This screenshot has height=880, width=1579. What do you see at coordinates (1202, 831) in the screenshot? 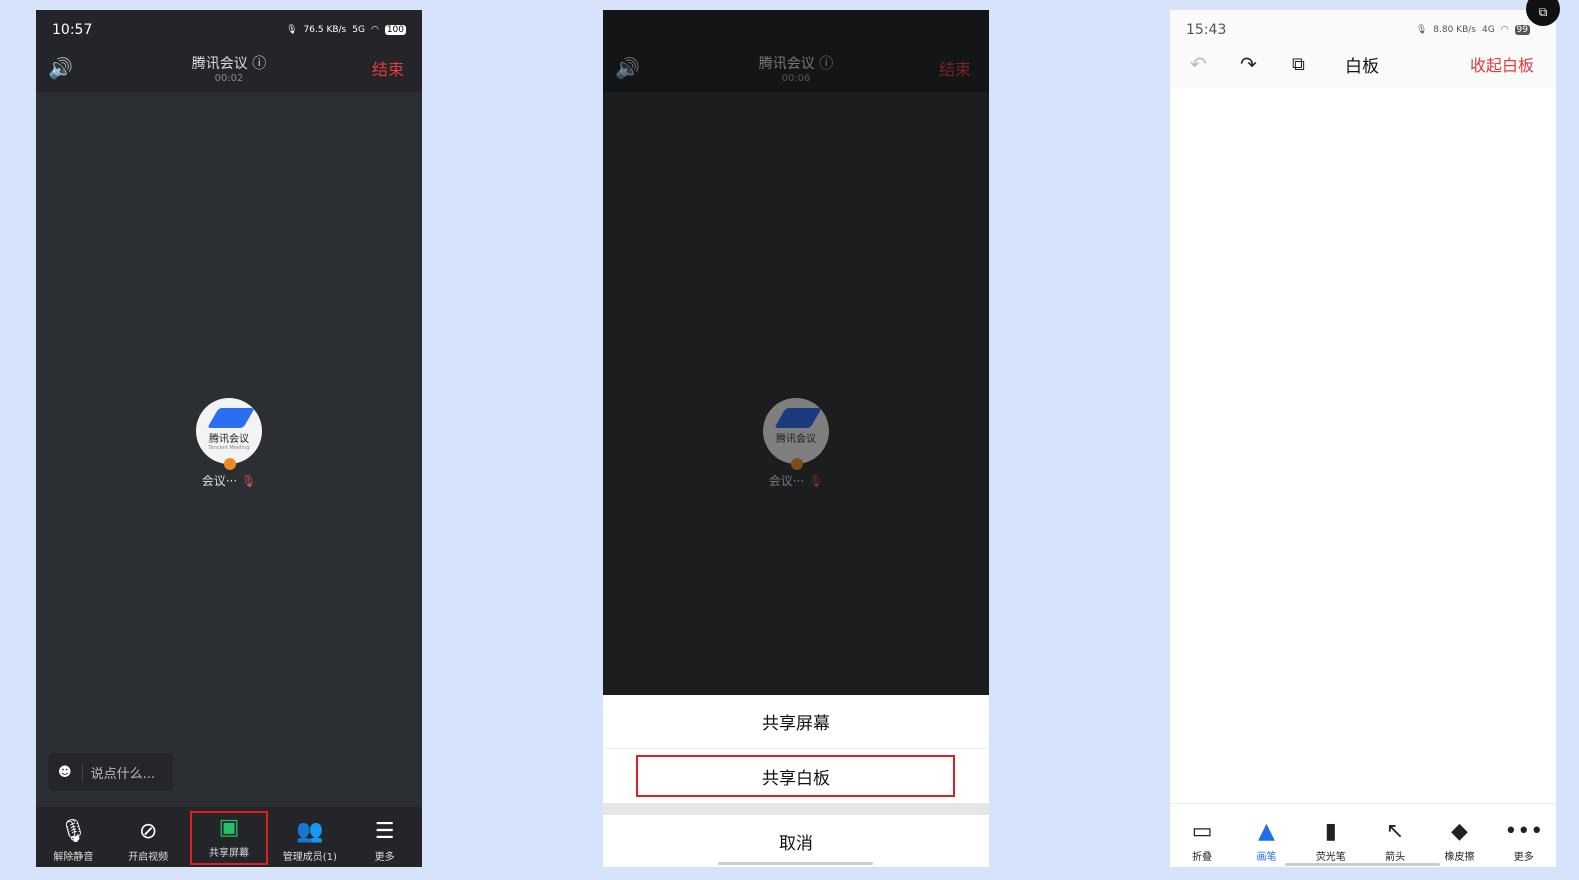
I see `fold-icon: ▭` at bounding box center [1202, 831].